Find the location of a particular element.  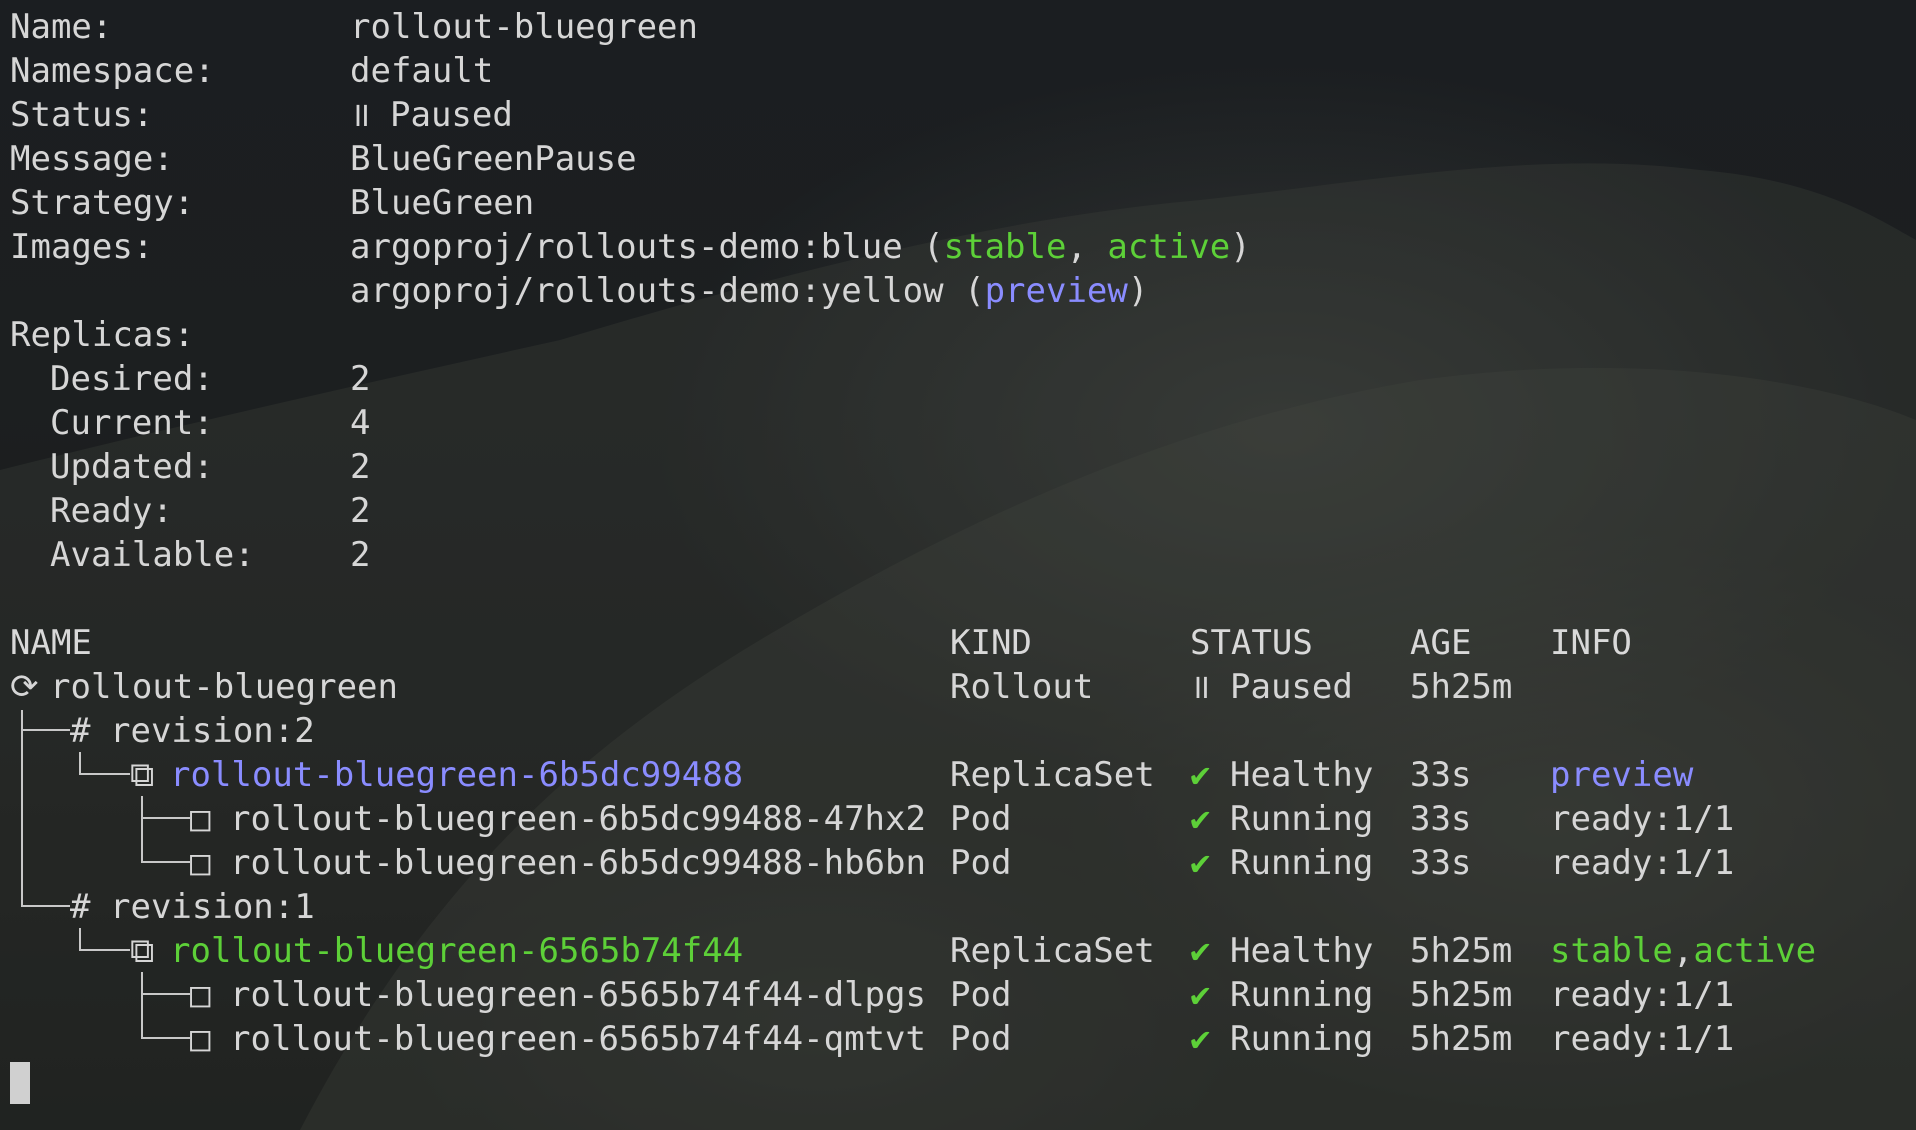

col-info: INFO is located at coordinates (1591, 643).